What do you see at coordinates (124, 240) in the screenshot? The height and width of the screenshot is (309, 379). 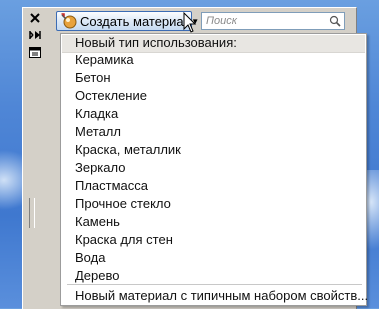 I see `menu-item-wall-paint: Краска для стен` at bounding box center [124, 240].